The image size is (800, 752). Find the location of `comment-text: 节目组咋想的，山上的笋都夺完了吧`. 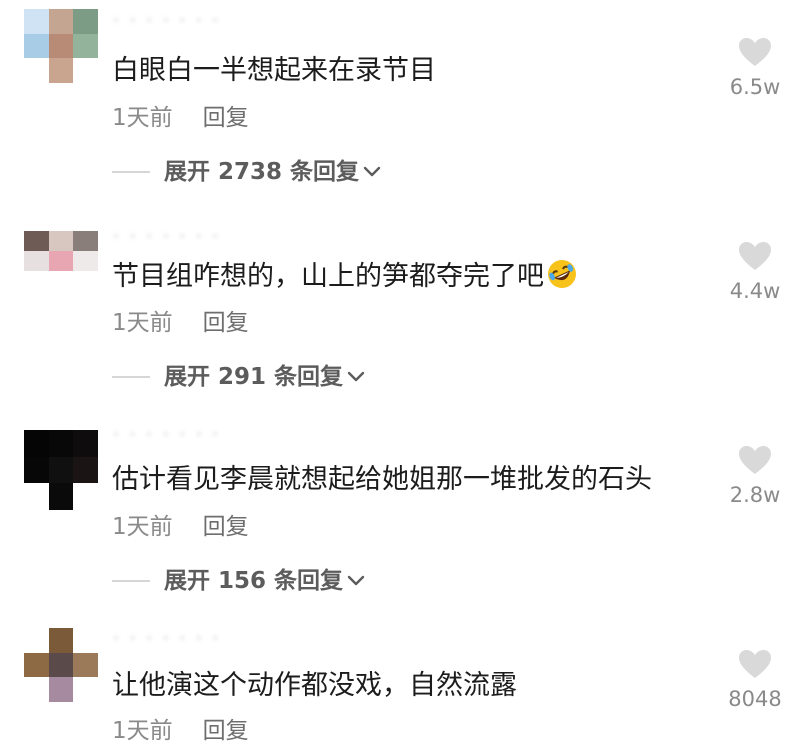

comment-text: 节目组咋想的，山上的笋都夺完了吧 is located at coordinates (345, 276).